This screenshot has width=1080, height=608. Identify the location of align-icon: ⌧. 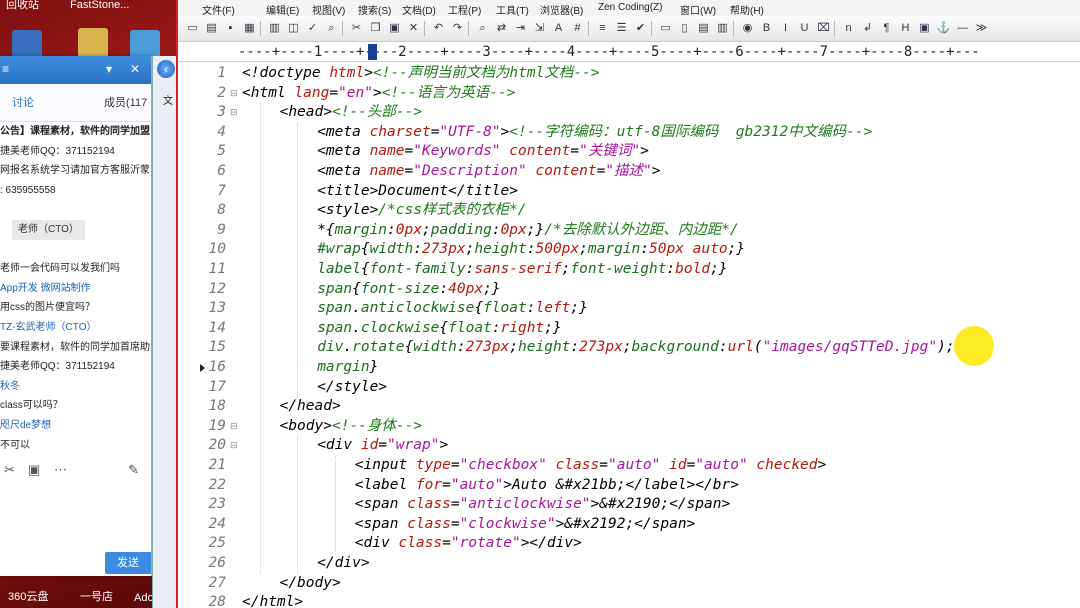
(823, 28).